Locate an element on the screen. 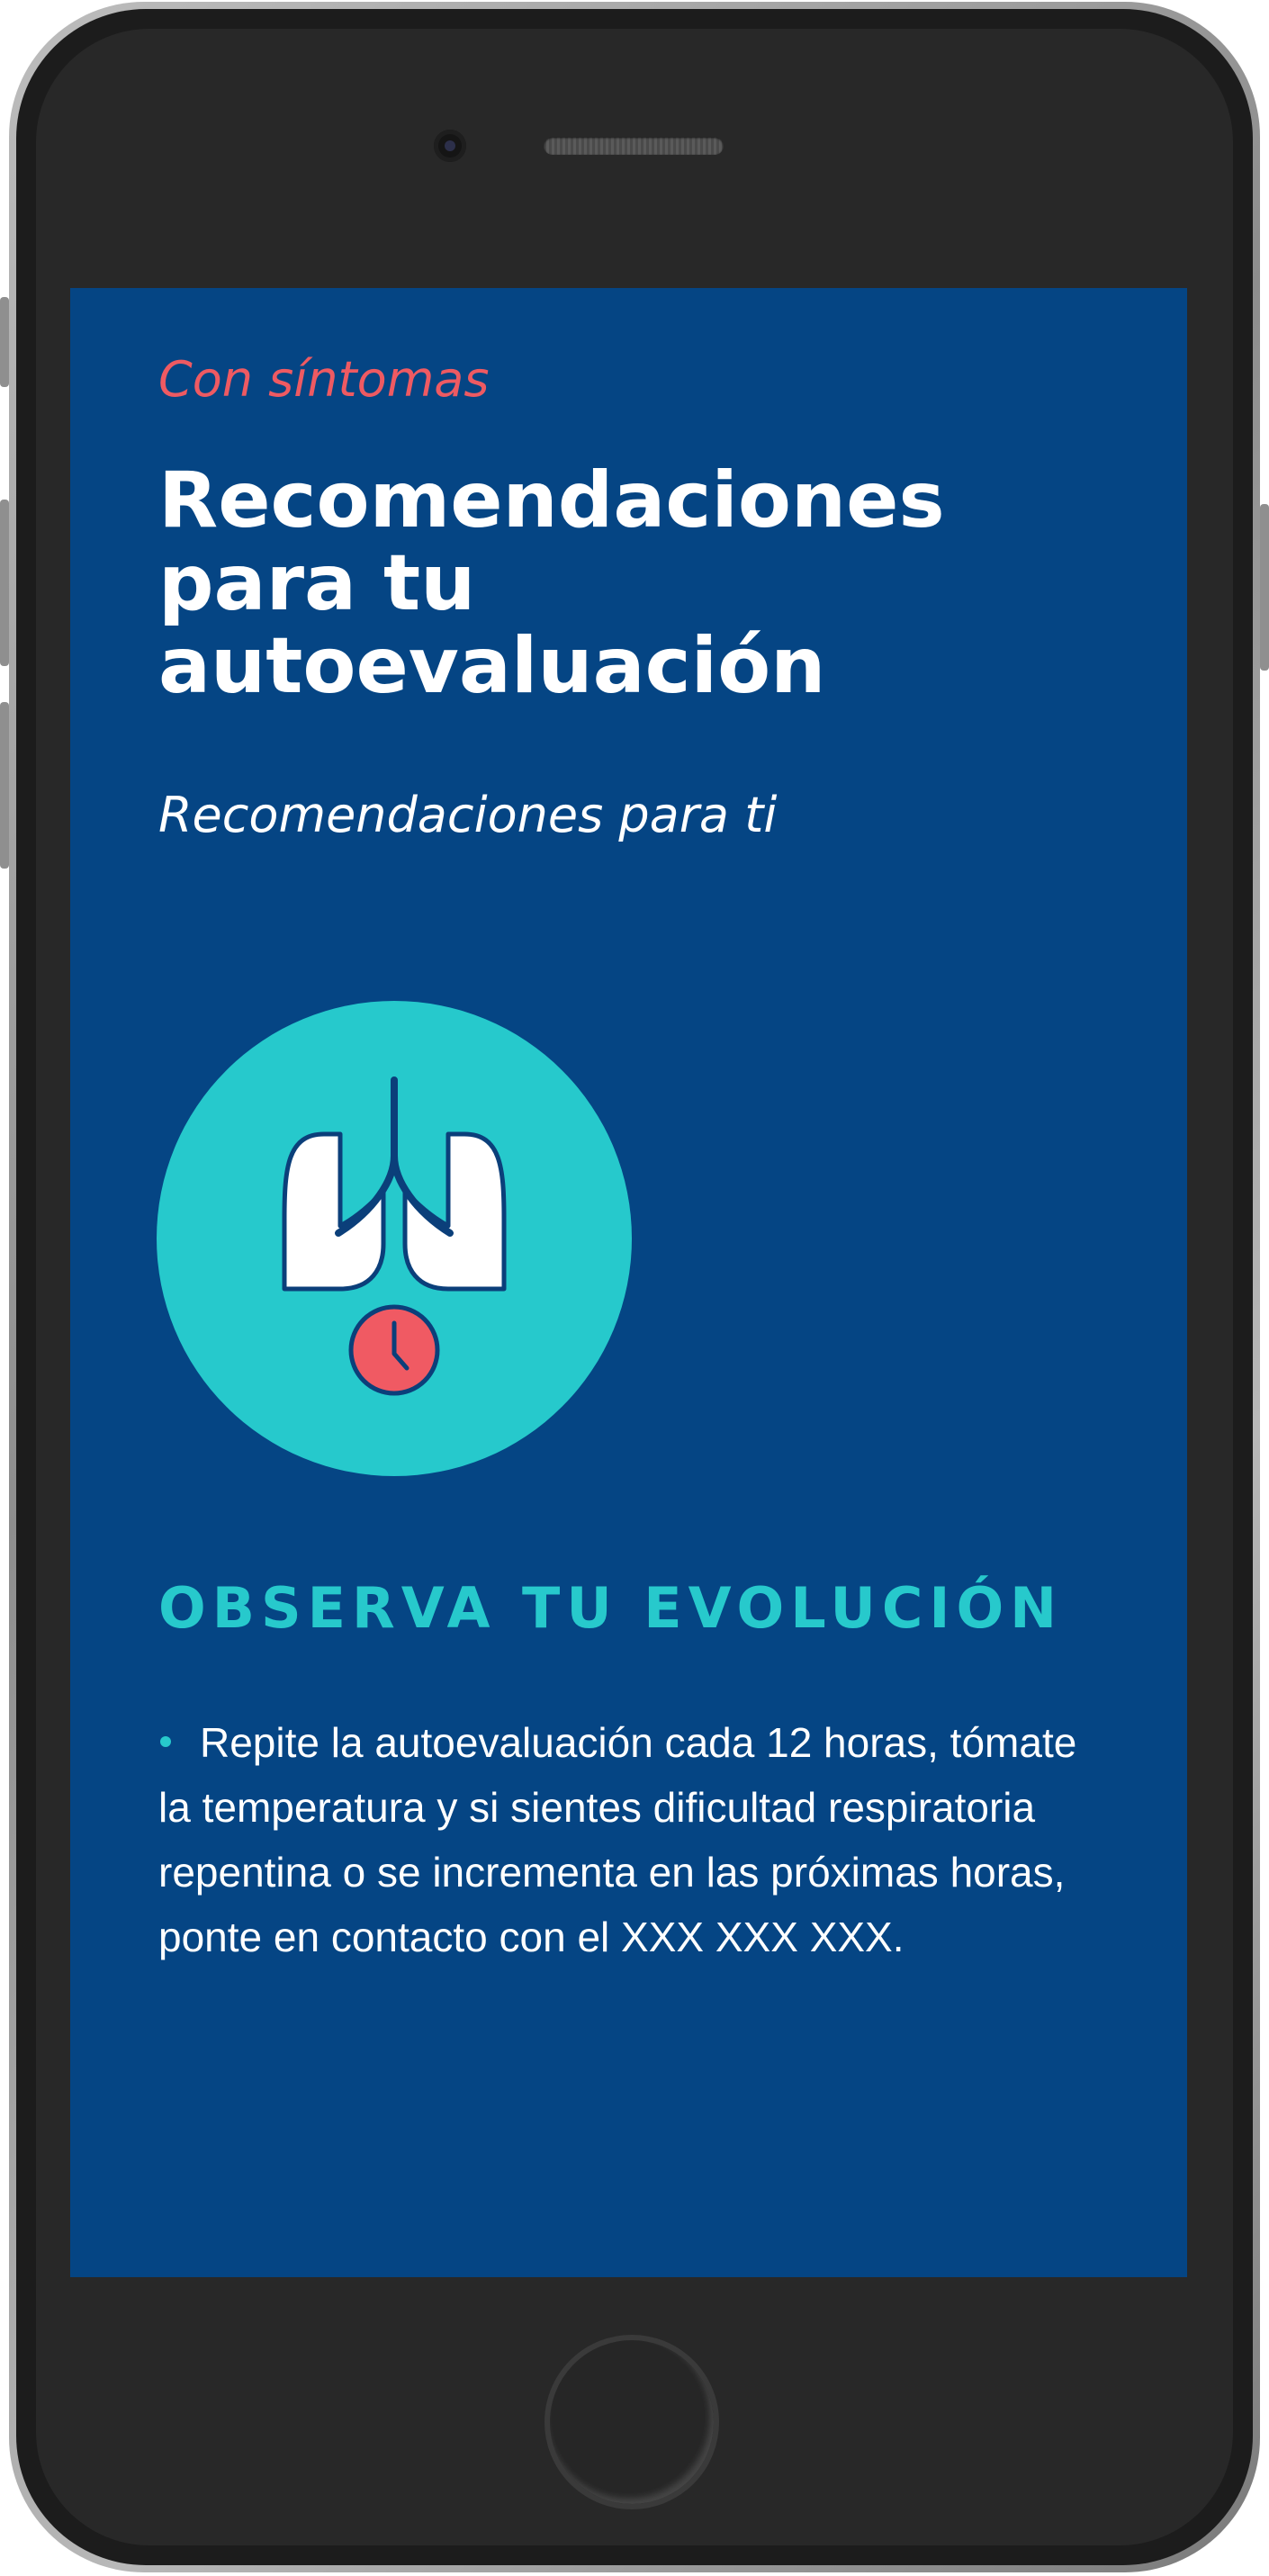 The image size is (1269, 2576). section-heading: OBSERVA TU EVOLUCIÓN is located at coordinates (611, 1608).